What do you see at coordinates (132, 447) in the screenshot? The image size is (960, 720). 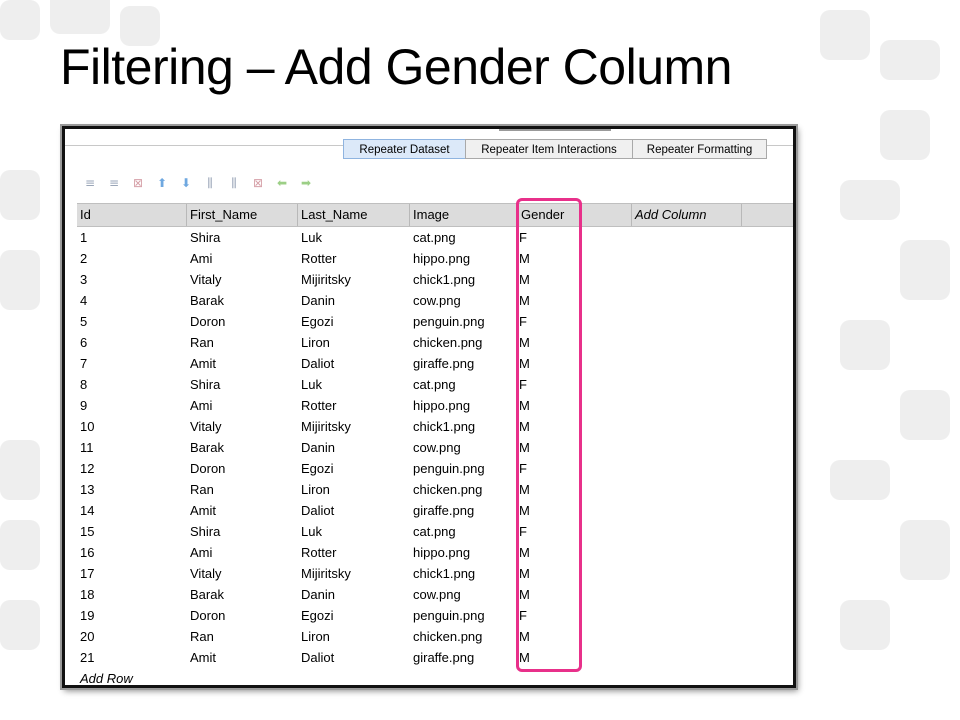 I see `cell-id: 11` at bounding box center [132, 447].